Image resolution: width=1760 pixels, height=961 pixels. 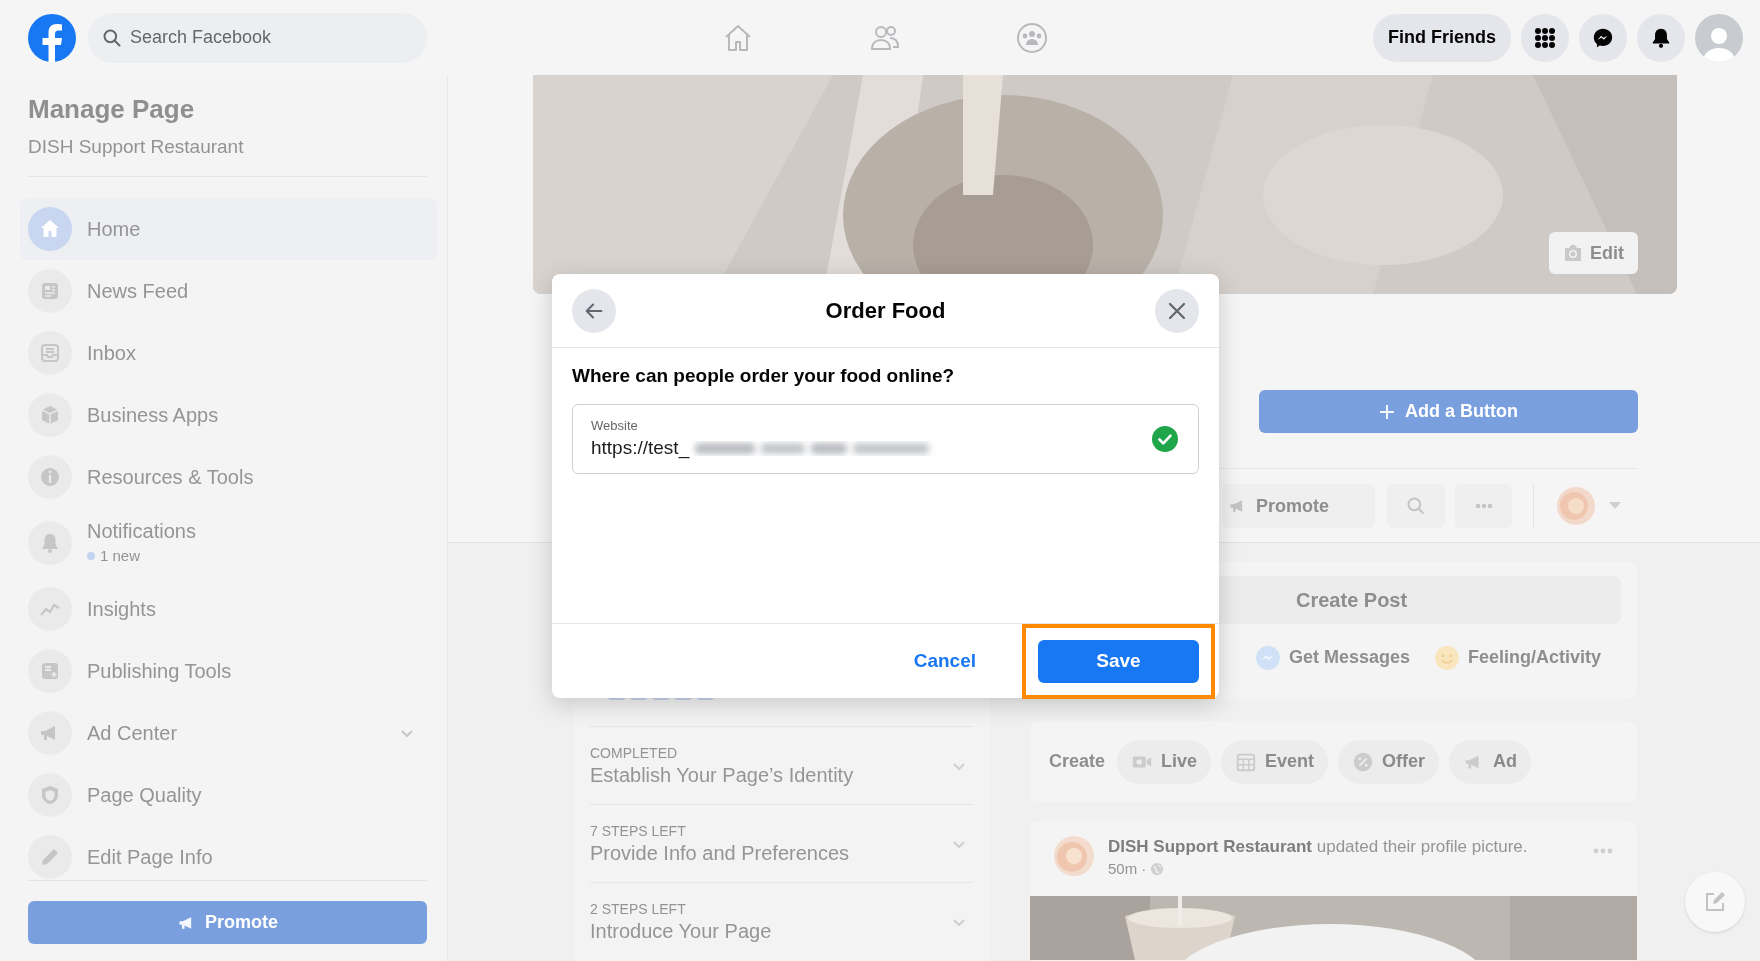 I want to click on find-friends-button: Find Friends, so click(x=1442, y=37).